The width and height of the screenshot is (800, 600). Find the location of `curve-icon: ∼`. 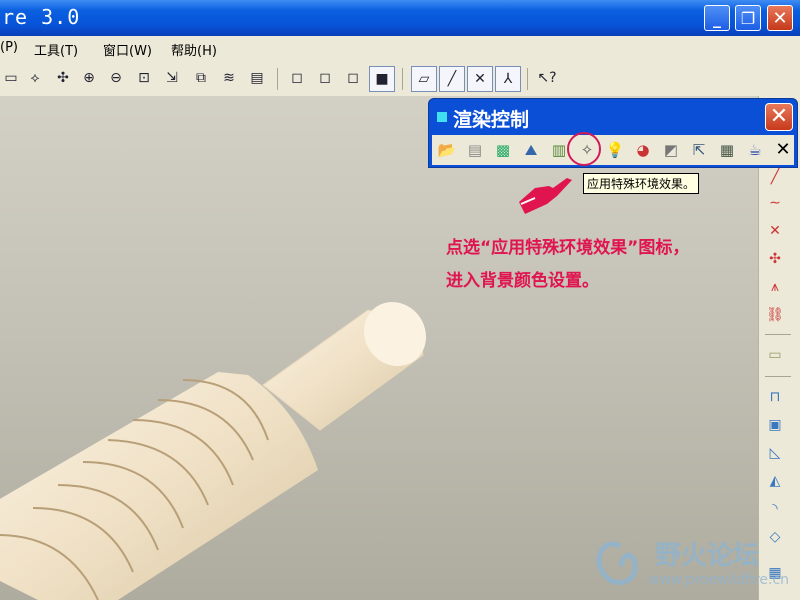

curve-icon: ∼ is located at coordinates (775, 203).